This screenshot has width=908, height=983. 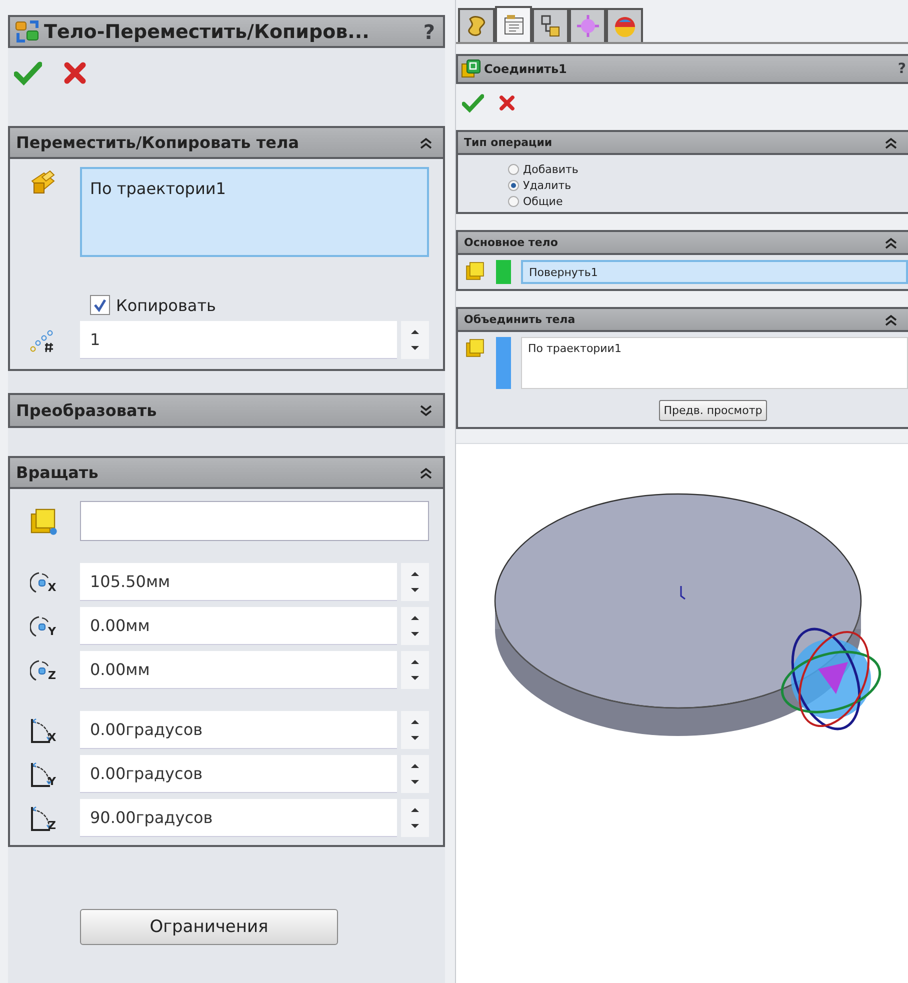 What do you see at coordinates (226, 473) in the screenshot?
I see `section-header: Вращать` at bounding box center [226, 473].